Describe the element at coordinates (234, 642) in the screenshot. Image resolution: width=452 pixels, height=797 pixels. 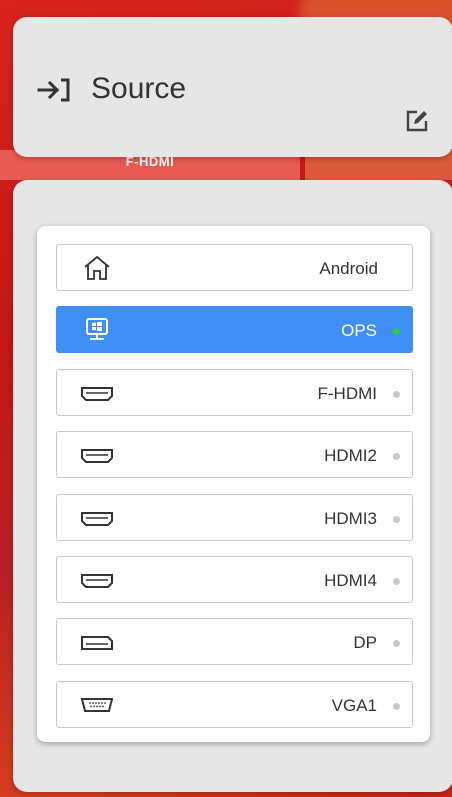
I see `source-item-dp: DP` at that location.